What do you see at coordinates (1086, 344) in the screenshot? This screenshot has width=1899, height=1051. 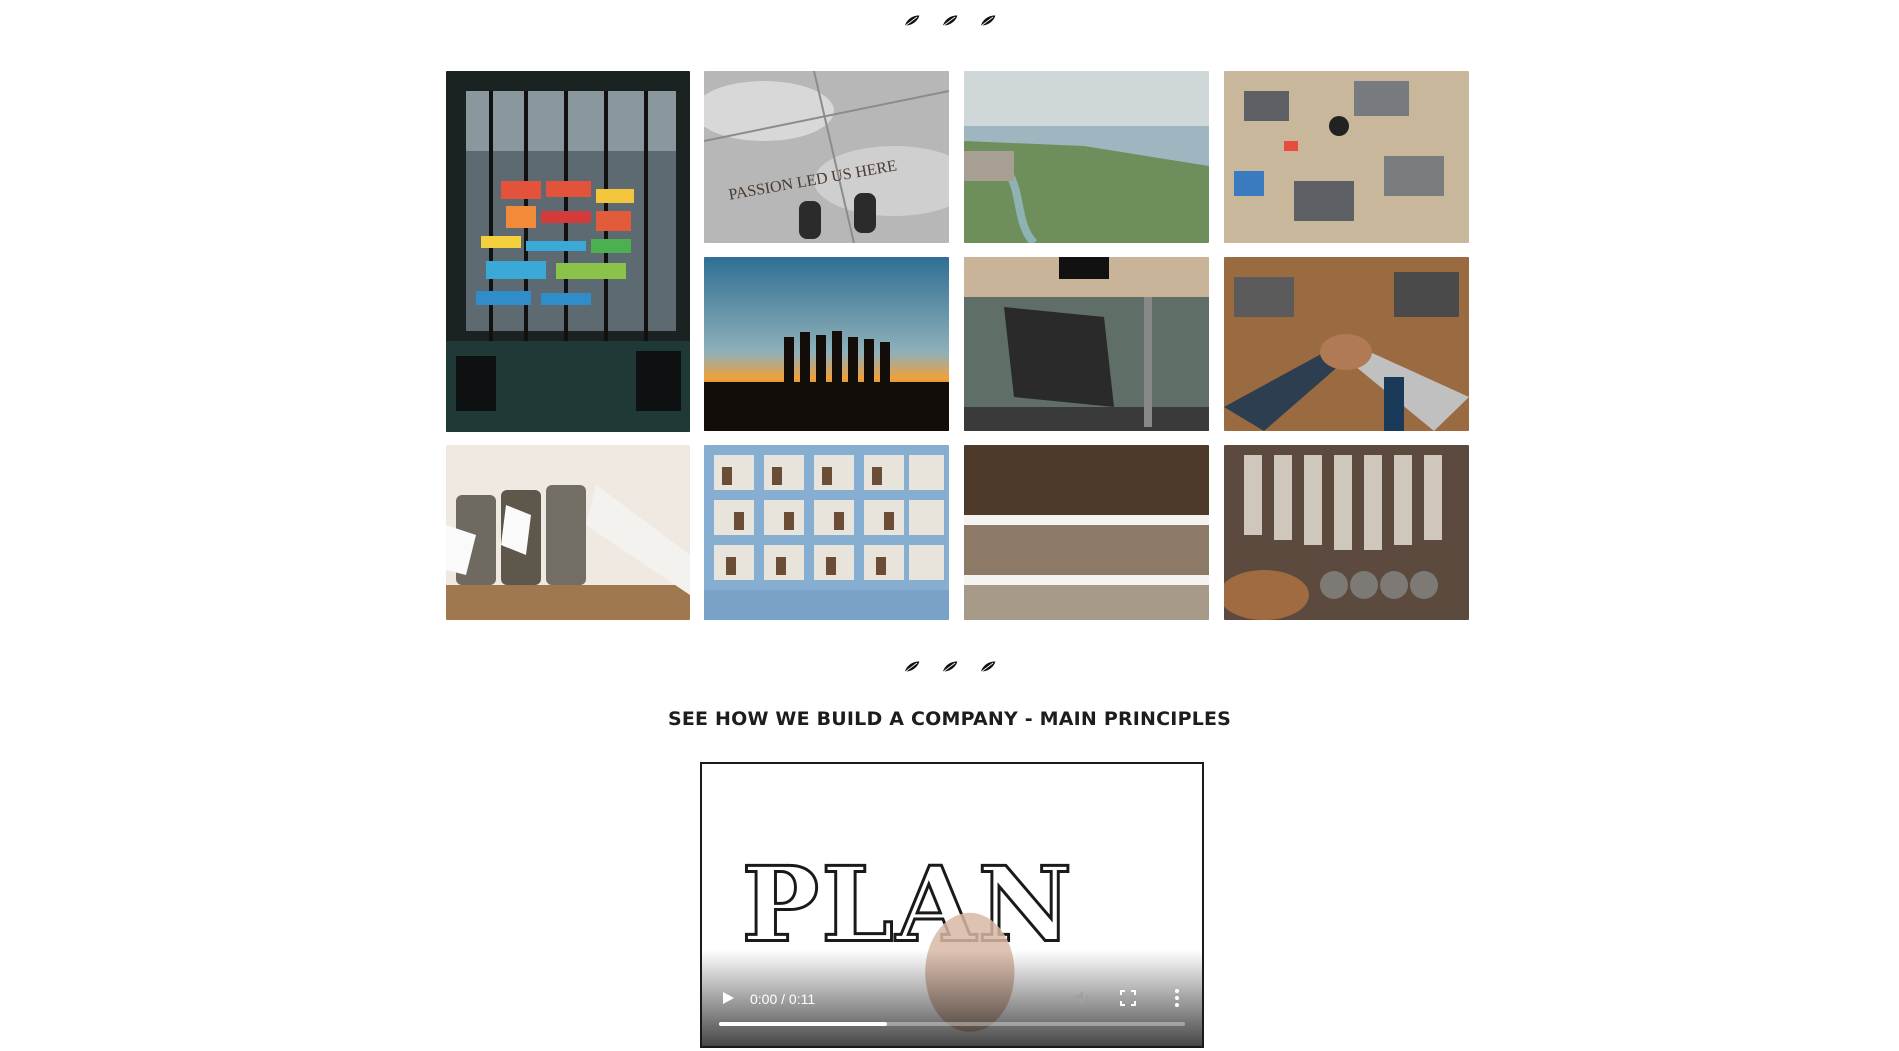 I see `office-desk-window-view-photo` at bounding box center [1086, 344].